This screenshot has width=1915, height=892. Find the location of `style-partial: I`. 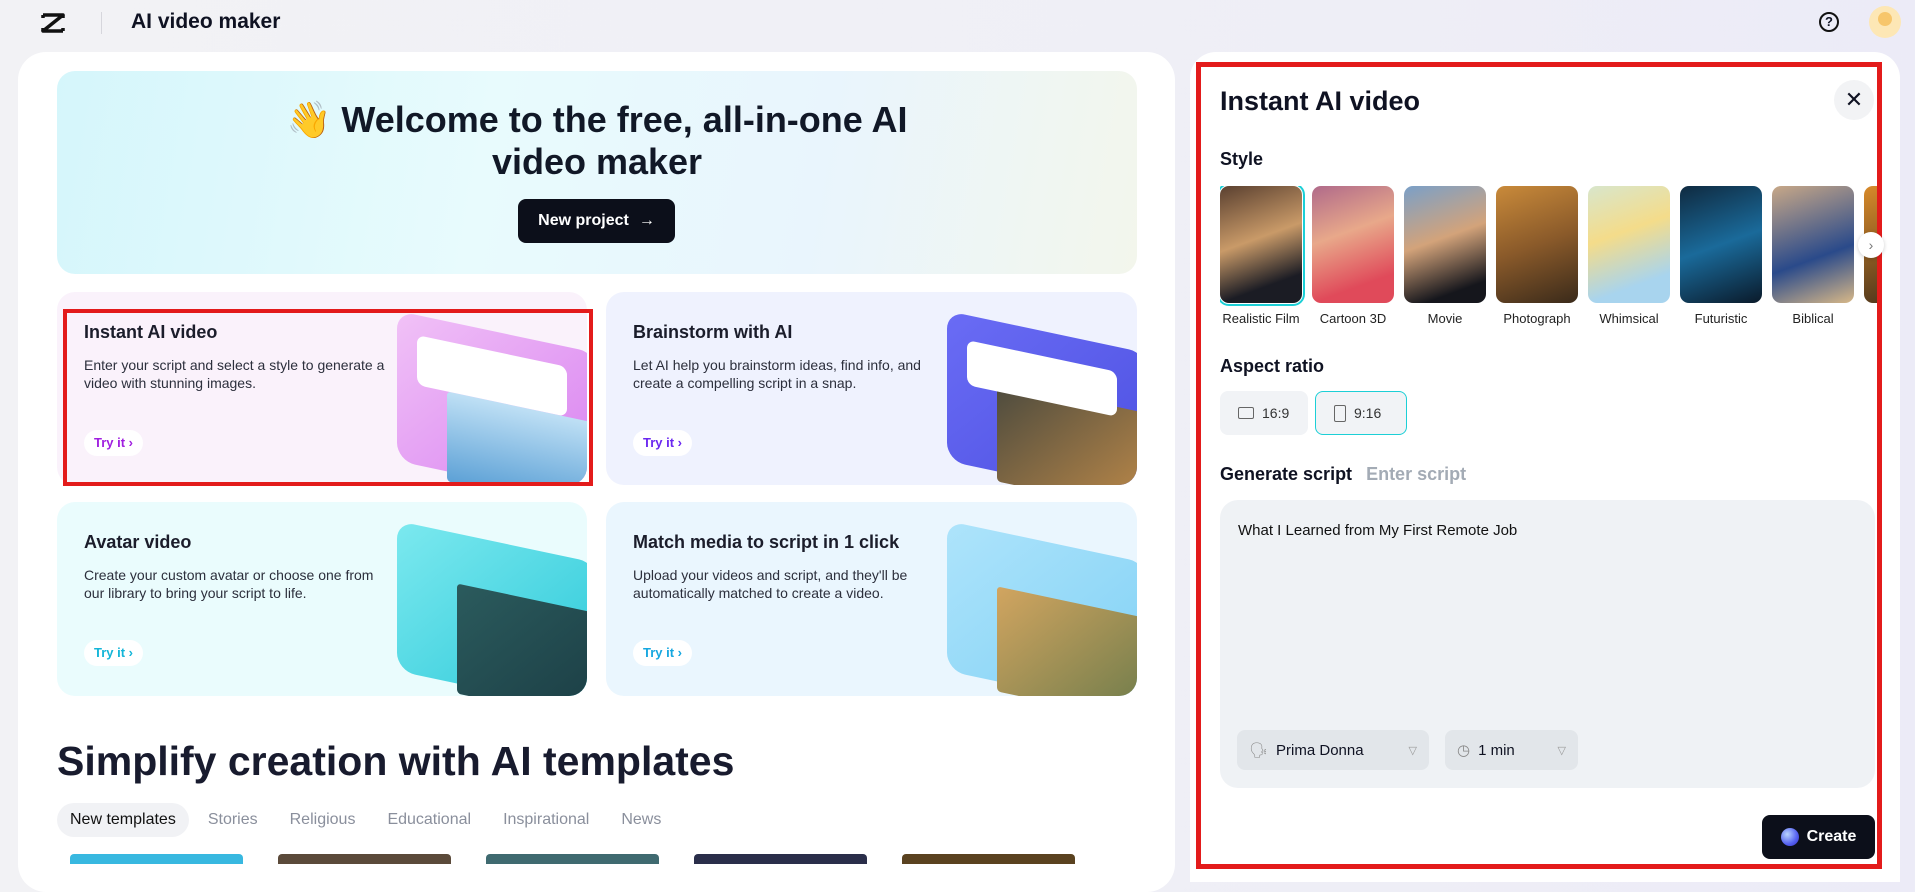

style-partial: I is located at coordinates (1870, 261).